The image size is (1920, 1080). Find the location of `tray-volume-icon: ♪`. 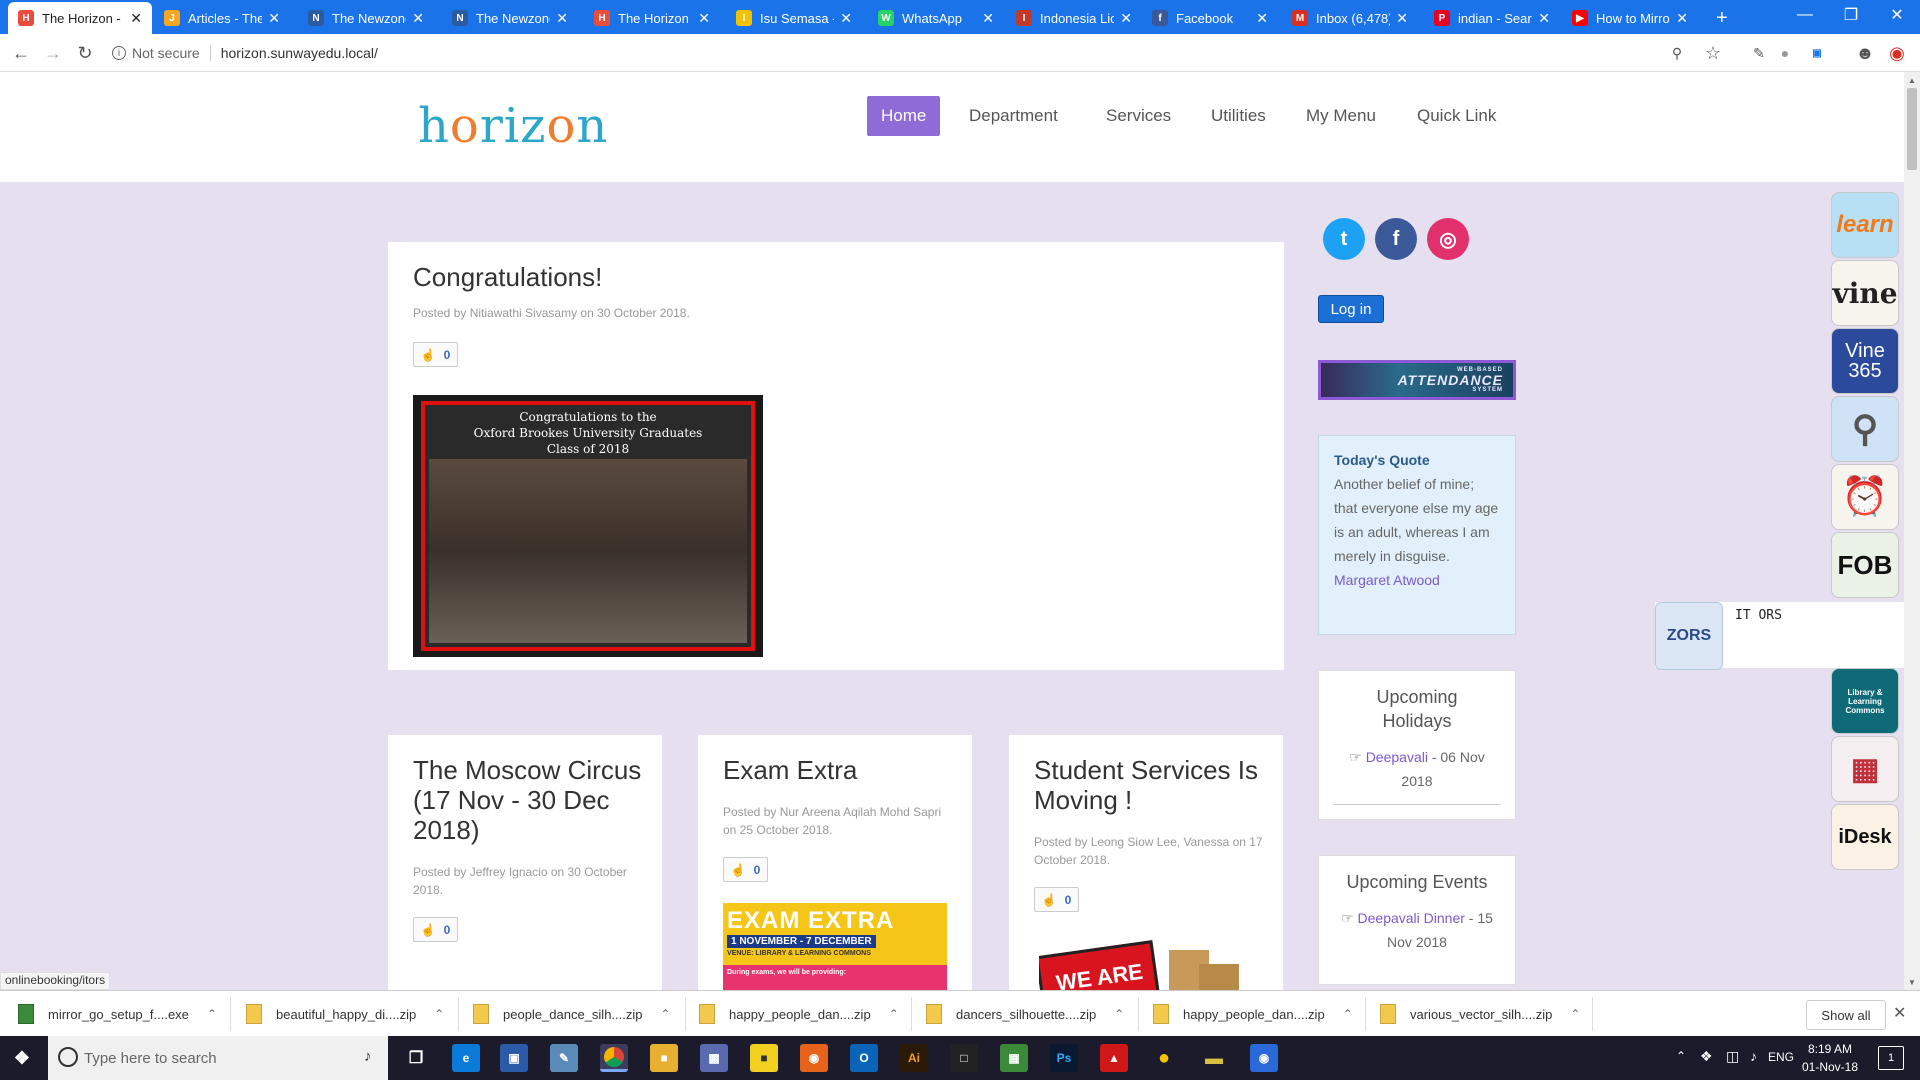

tray-volume-icon: ♪ is located at coordinates (1753, 1056).